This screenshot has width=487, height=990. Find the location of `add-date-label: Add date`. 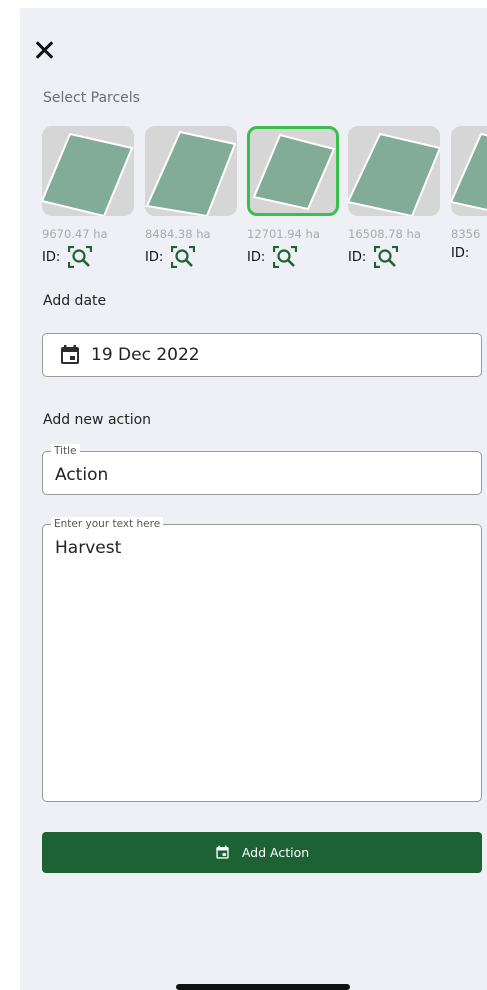

add-date-label: Add date is located at coordinates (75, 301).